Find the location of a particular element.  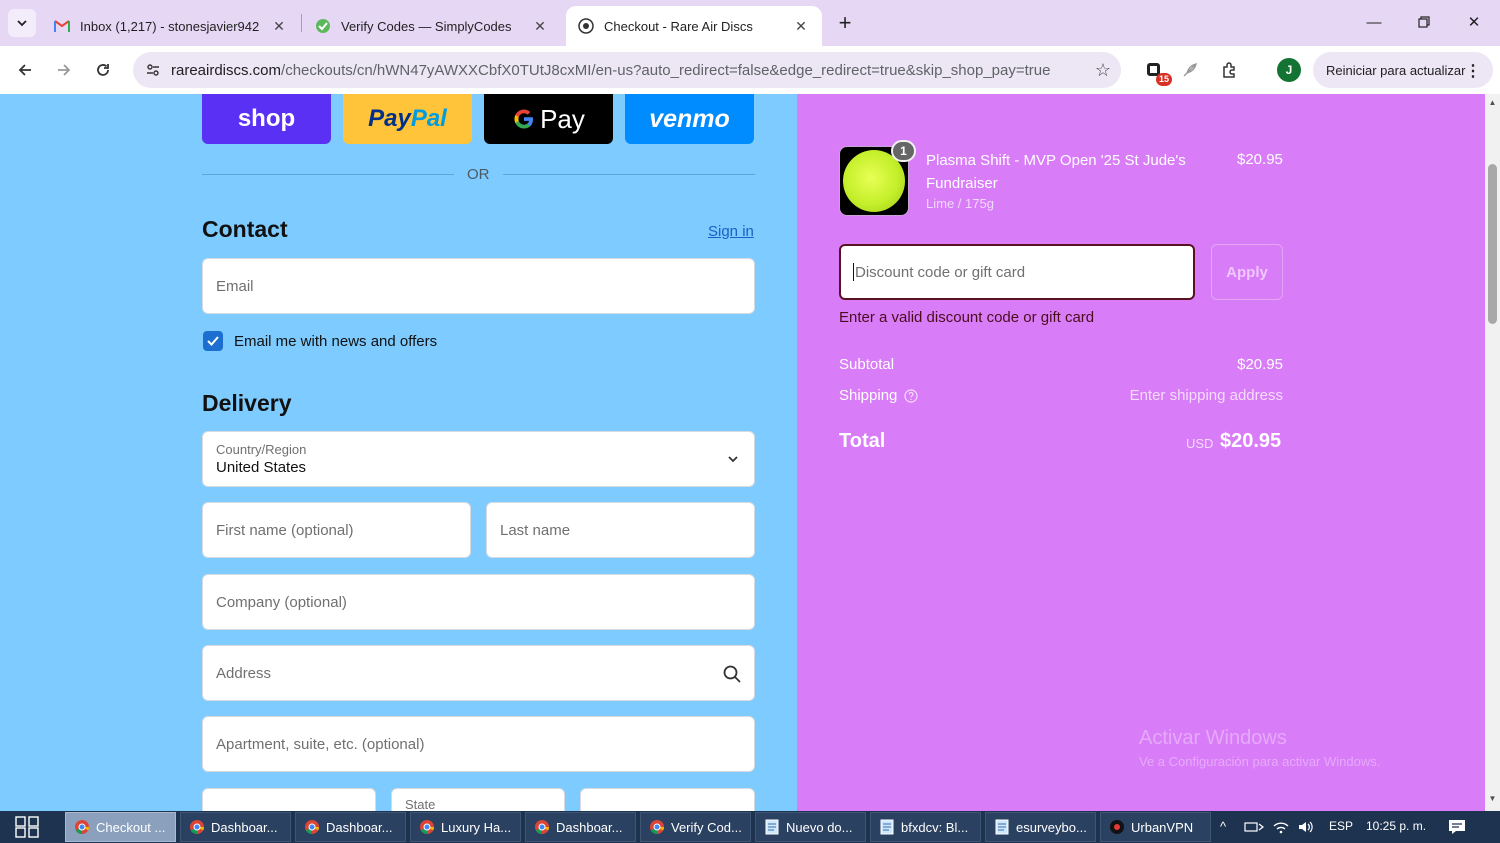

tab-checkout: Checkout - Rare Air Discs ✕ is located at coordinates (694, 26).